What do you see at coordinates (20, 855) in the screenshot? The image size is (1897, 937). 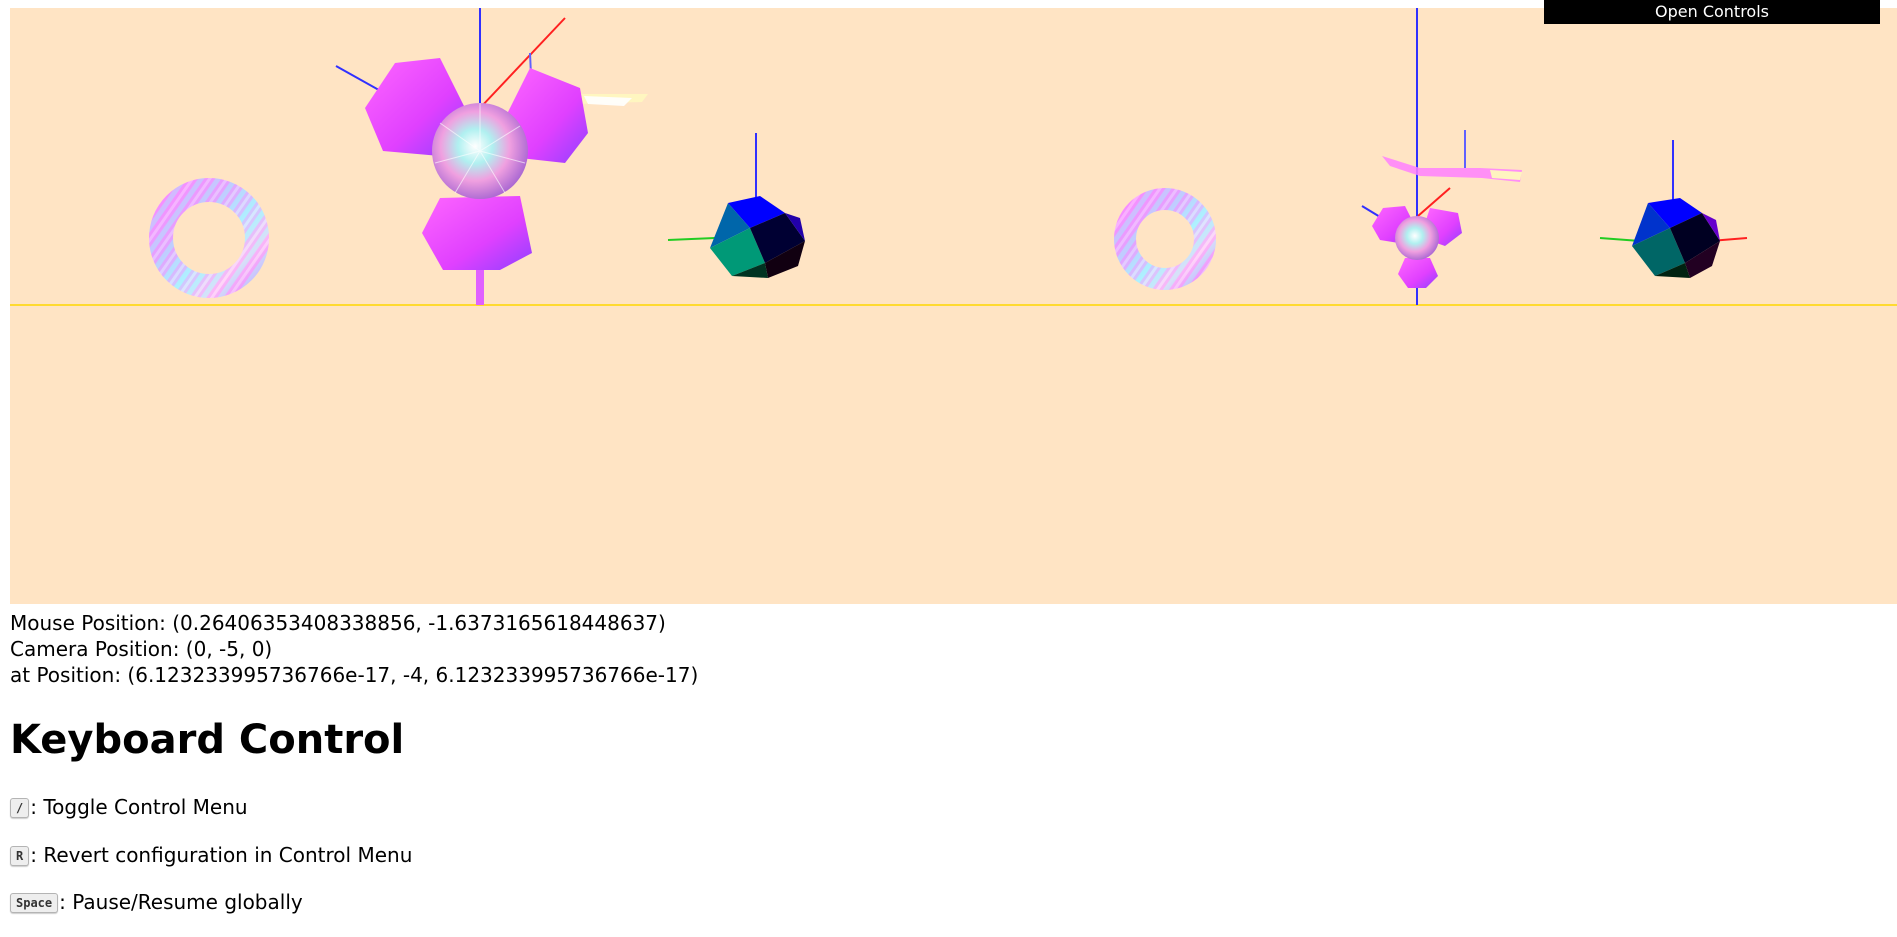 I see `key-r: R` at bounding box center [20, 855].